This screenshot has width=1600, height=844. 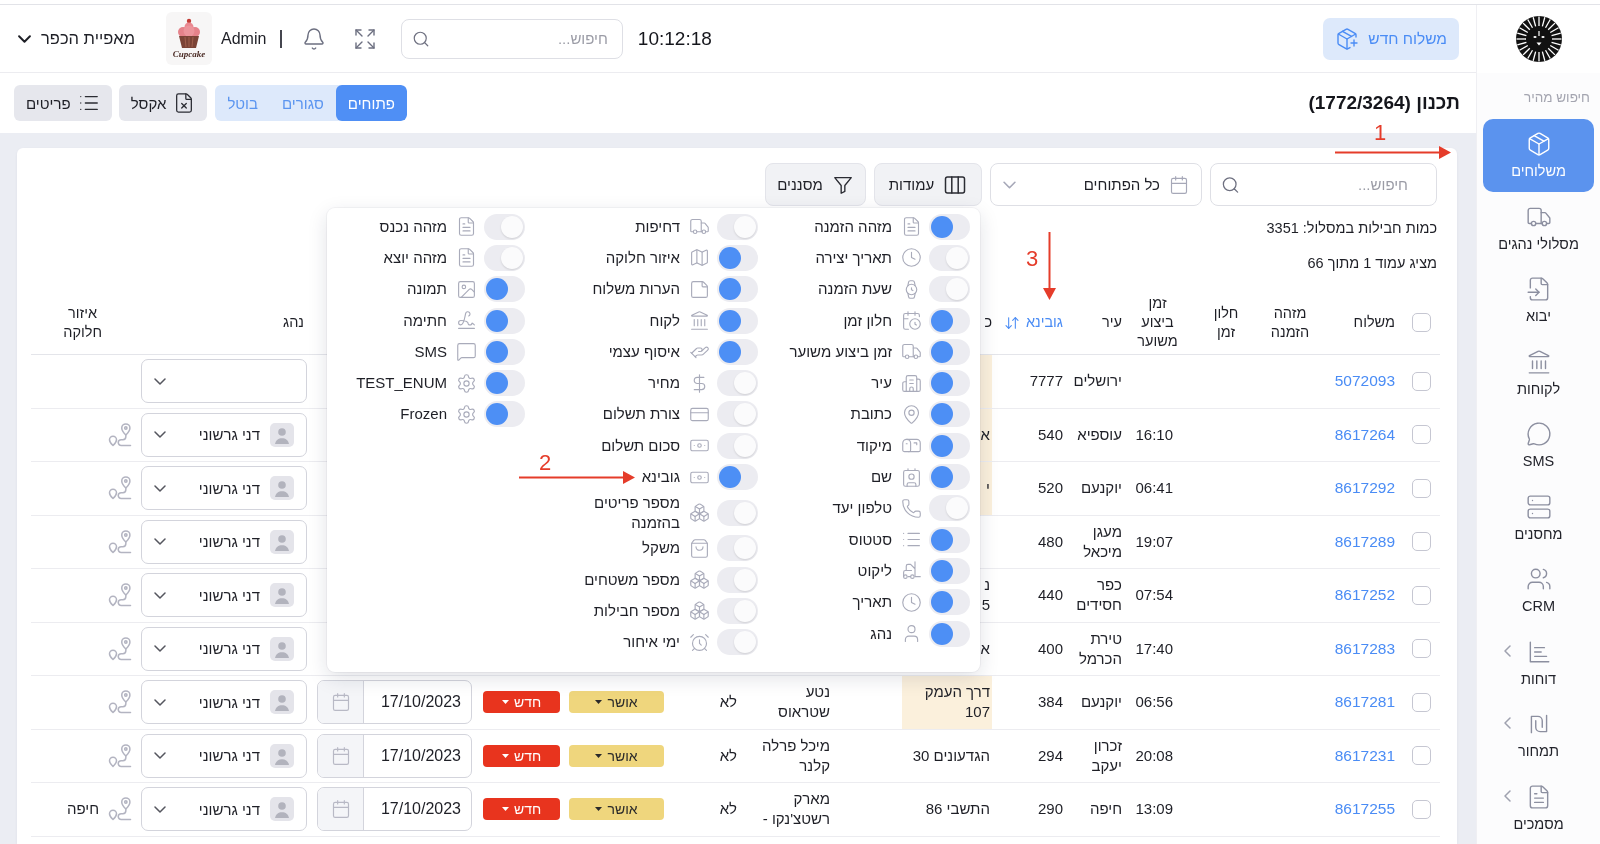 I want to click on column-option-label: TEST_ENUM, so click(x=401, y=383).